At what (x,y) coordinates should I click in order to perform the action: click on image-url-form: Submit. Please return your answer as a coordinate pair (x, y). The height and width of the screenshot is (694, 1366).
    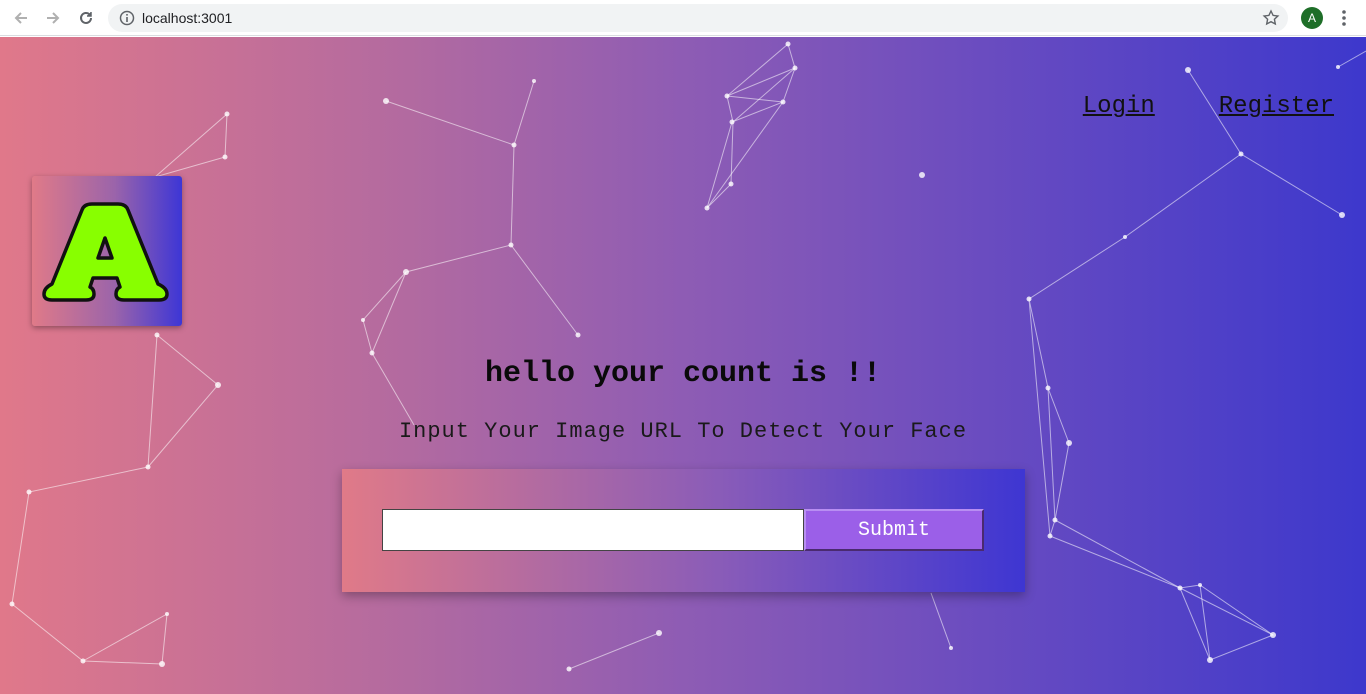
    Looking at the image, I should click on (683, 530).